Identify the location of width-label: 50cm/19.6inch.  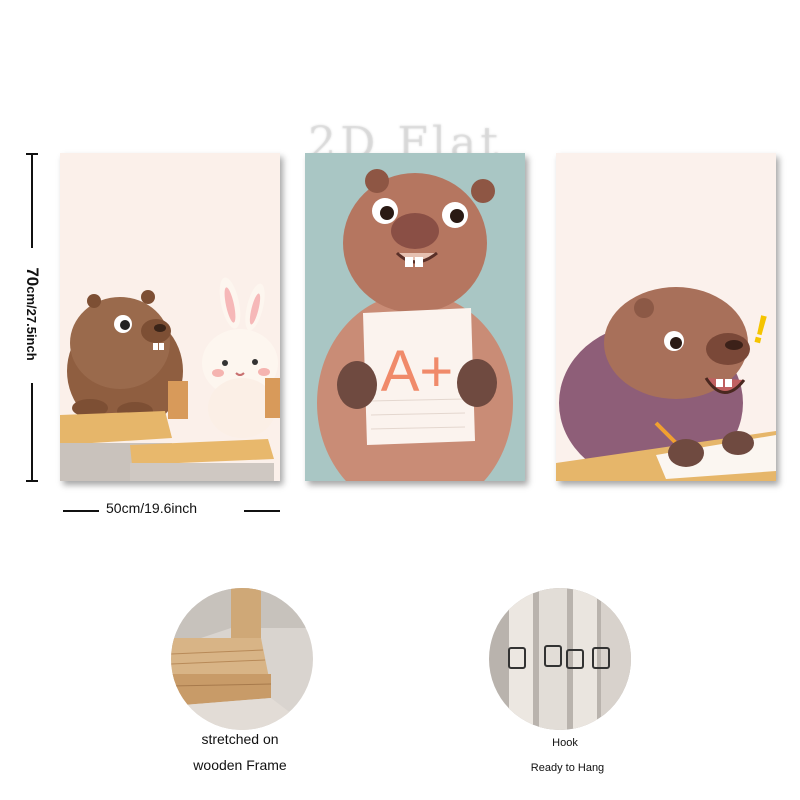
(152, 508).